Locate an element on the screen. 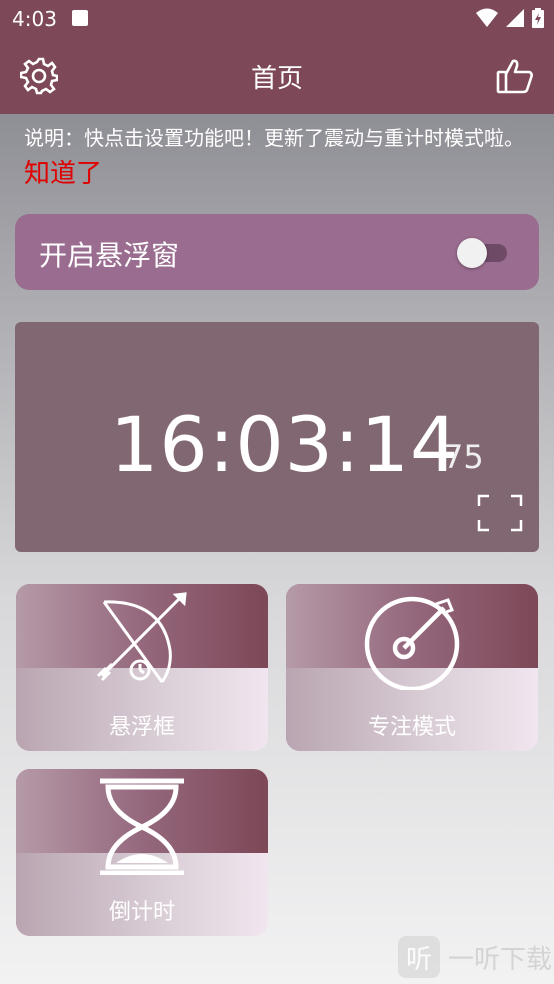  tile-label: 倒计时 is located at coordinates (141, 912).